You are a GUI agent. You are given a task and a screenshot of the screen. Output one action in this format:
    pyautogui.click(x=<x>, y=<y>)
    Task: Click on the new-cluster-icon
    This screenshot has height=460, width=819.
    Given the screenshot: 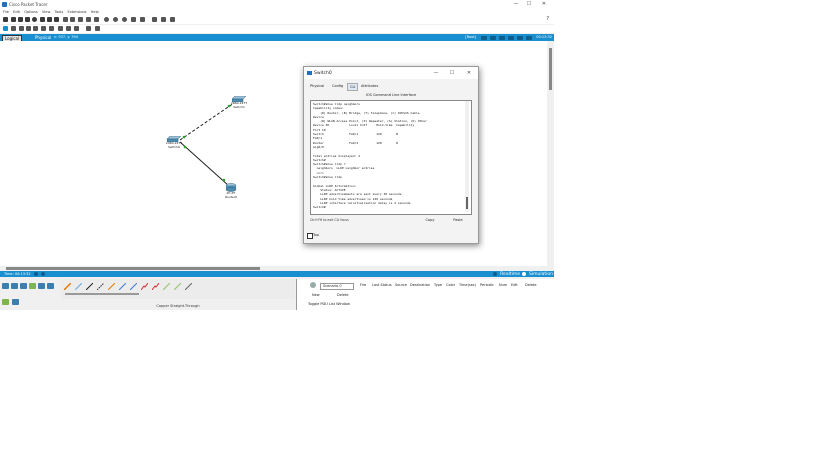 What is the action you would take?
    pyautogui.click(x=493, y=37)
    